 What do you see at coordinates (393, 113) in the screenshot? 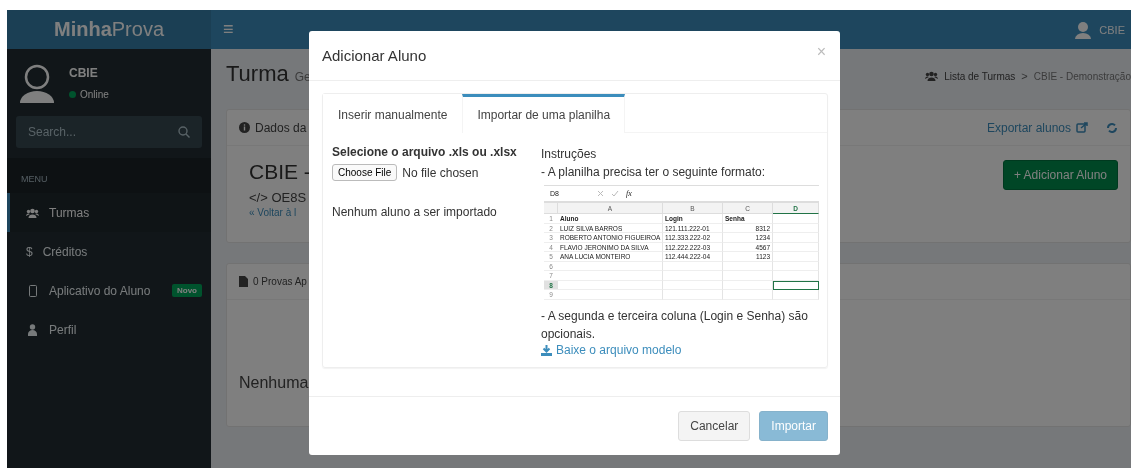
I see `tab: Inserir manualmente` at bounding box center [393, 113].